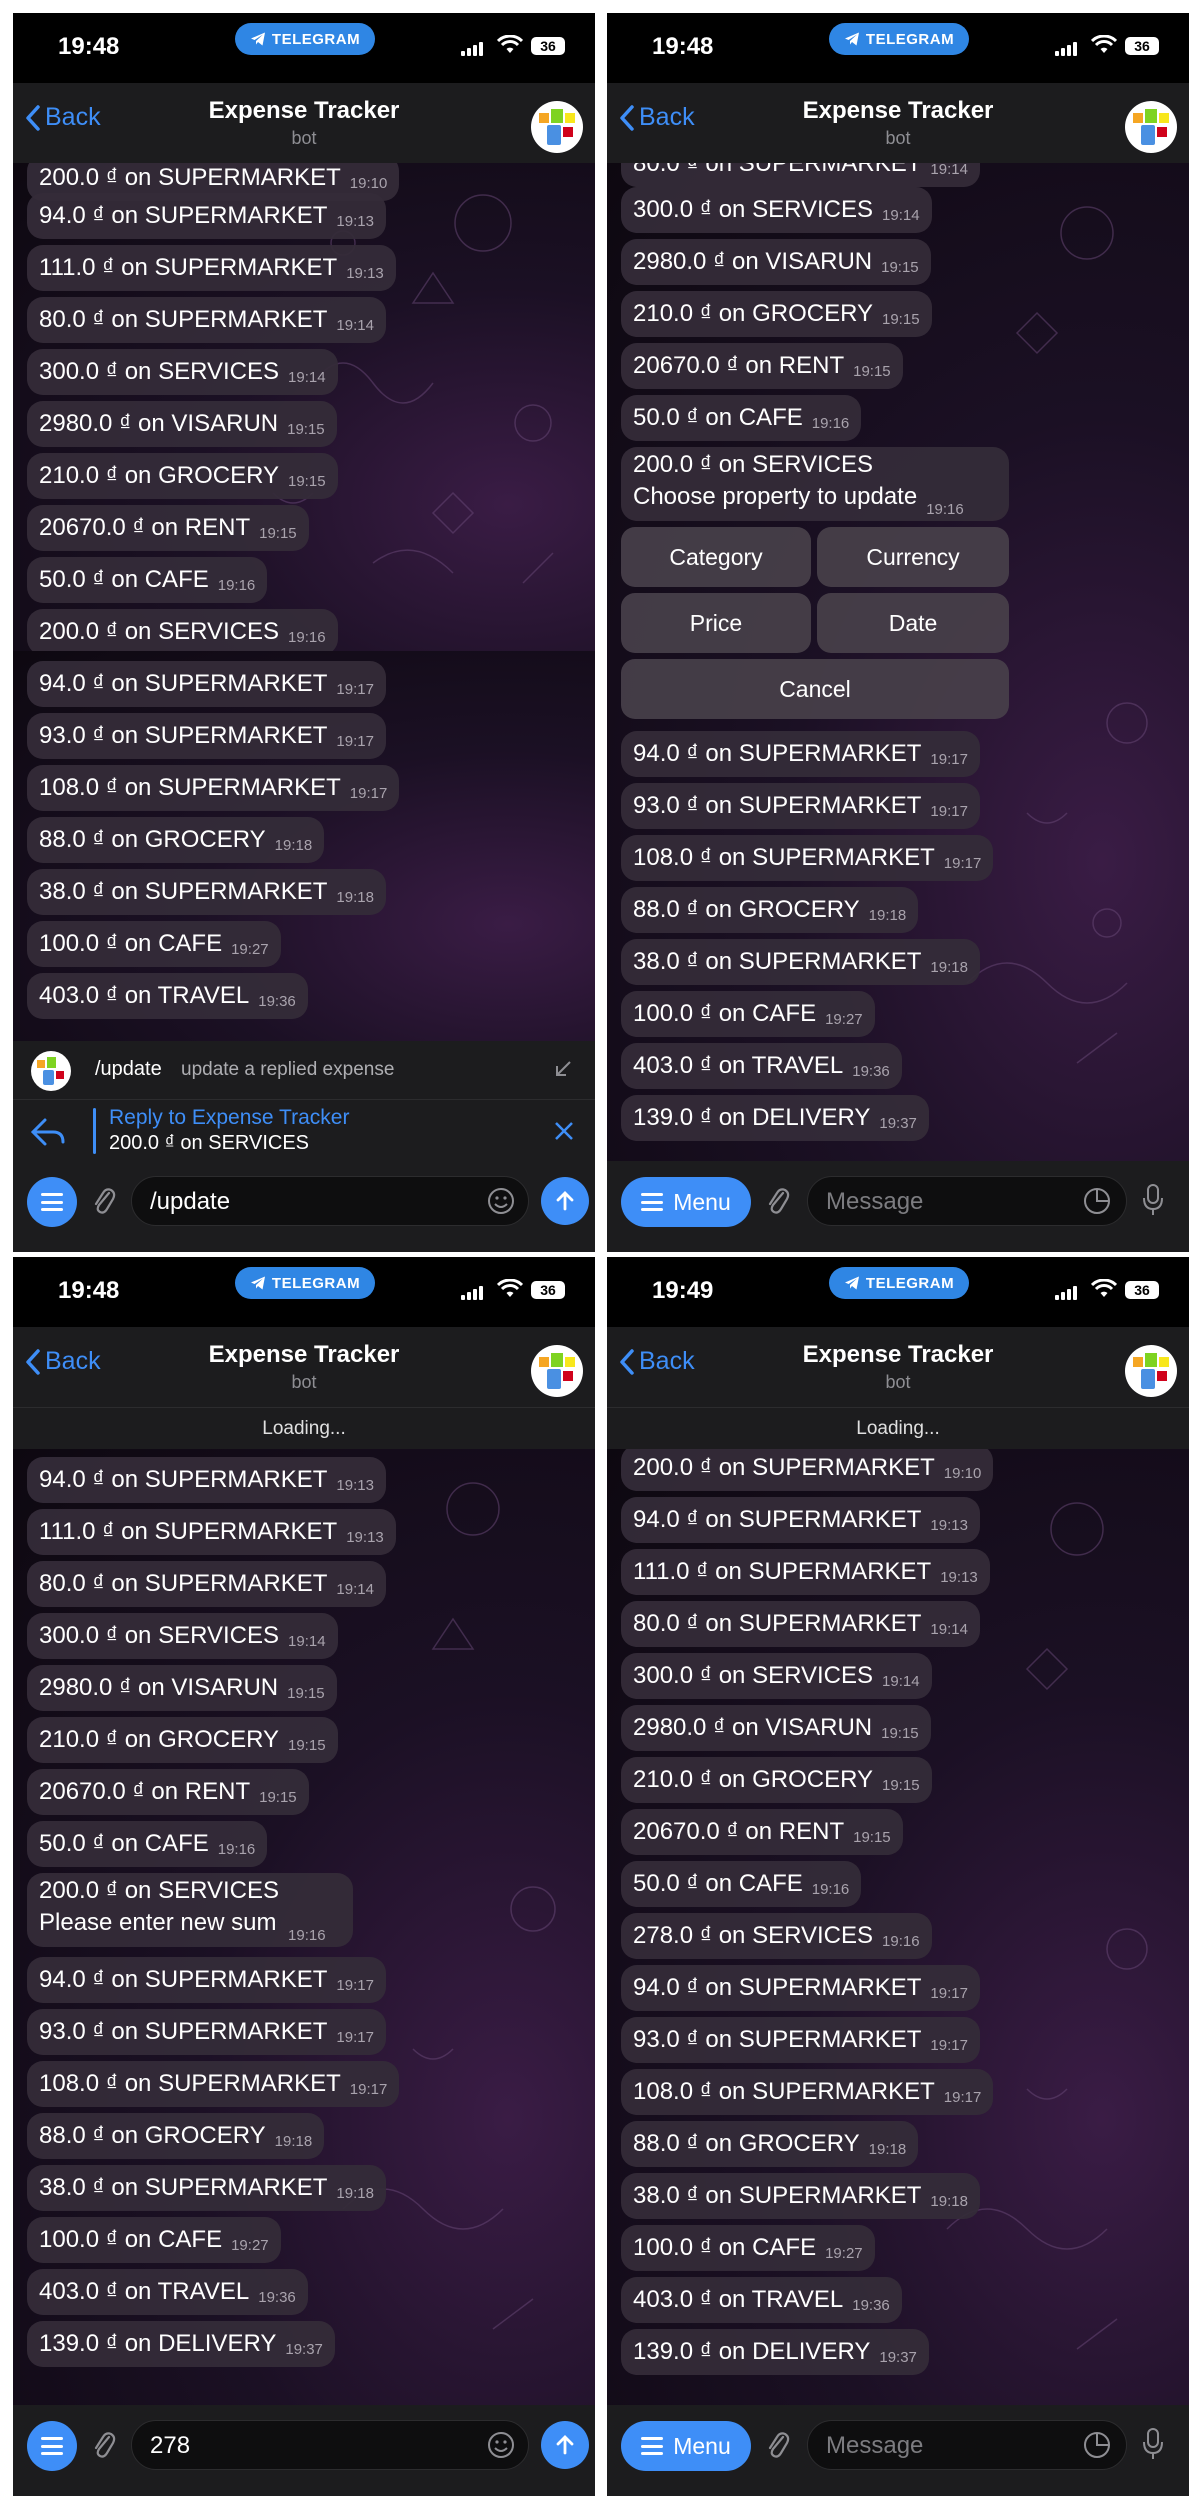  What do you see at coordinates (206, 2032) in the screenshot?
I see `message-bubble: 93.0 ₫ on SUPERMARKET 19:17` at bounding box center [206, 2032].